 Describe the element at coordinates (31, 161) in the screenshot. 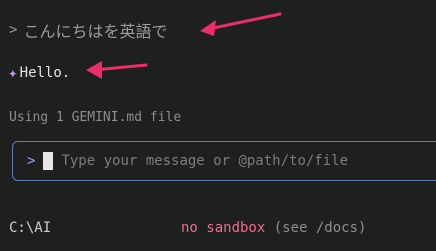

I see `input-prompt-symbol: >` at that location.